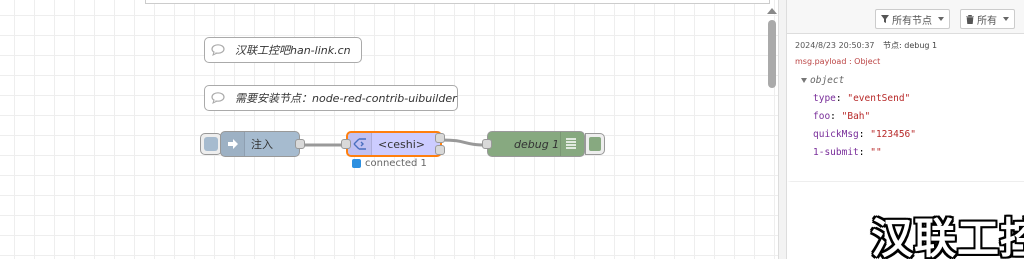 This screenshot has height=259, width=1024. I want to click on inject-arrow-icon, so click(233, 144).